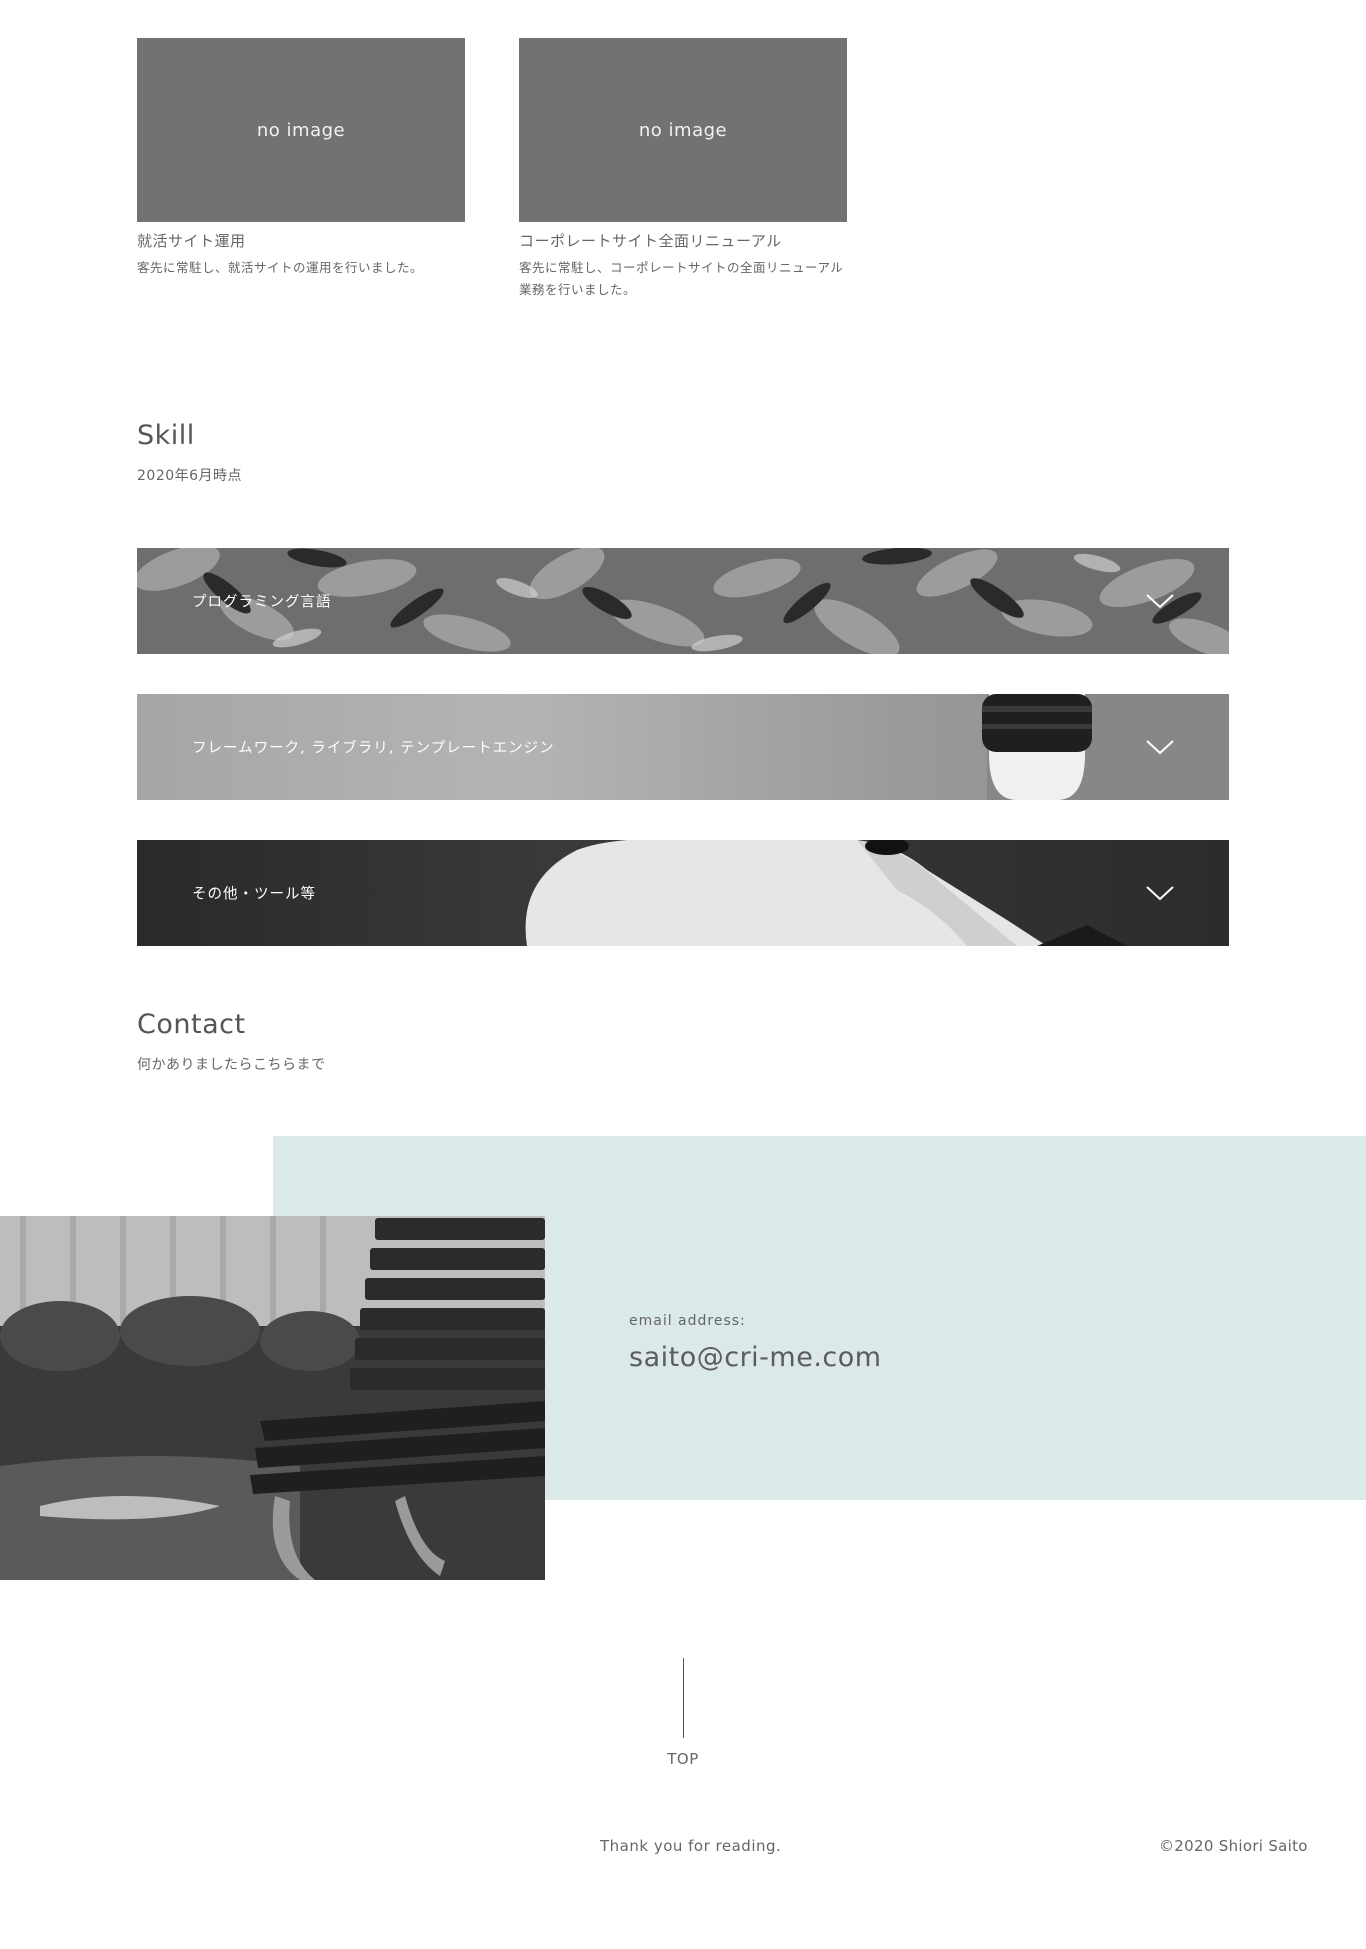  I want to click on contact-title: Contact, so click(191, 1024).